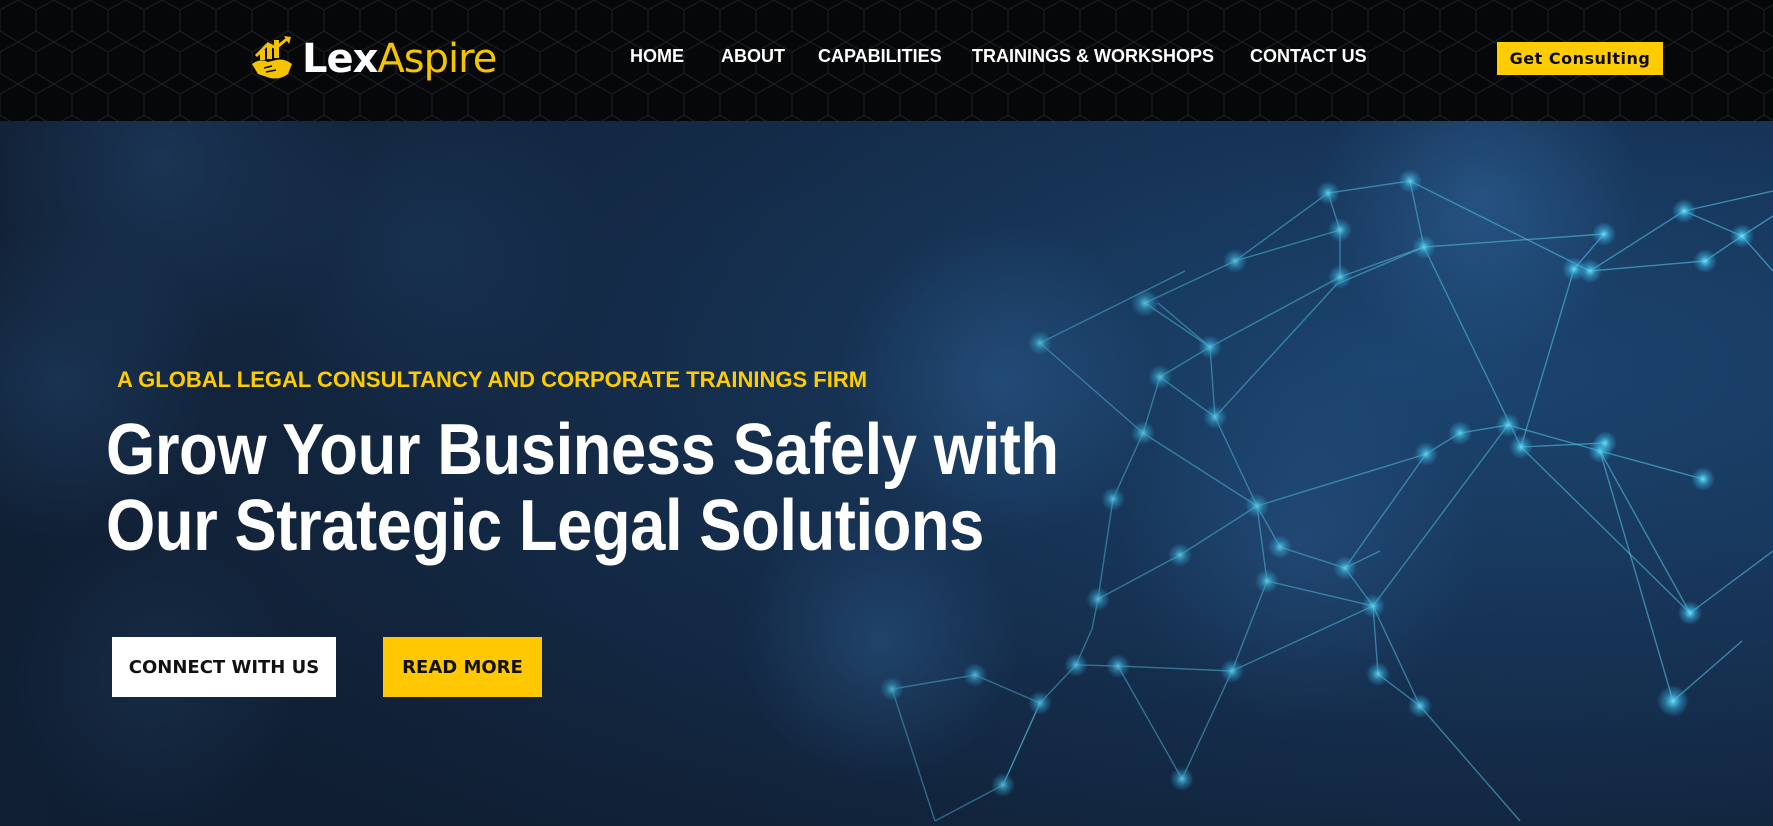  Describe the element at coordinates (545, 526) in the screenshot. I see `hero-headline-line-2: Our Strategic Legal Solutions` at that location.